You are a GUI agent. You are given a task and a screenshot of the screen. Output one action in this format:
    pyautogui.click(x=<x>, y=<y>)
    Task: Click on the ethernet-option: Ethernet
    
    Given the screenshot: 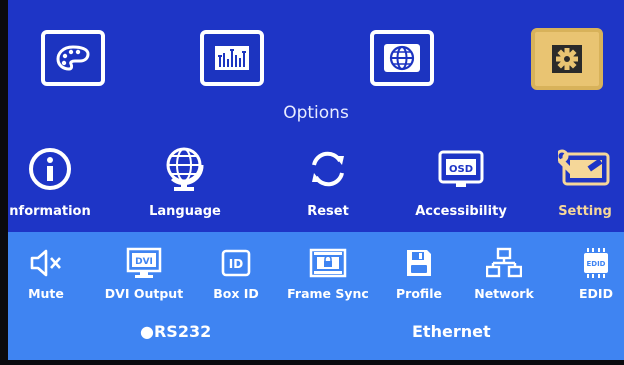 What is the action you would take?
    pyautogui.click(x=451, y=331)
    